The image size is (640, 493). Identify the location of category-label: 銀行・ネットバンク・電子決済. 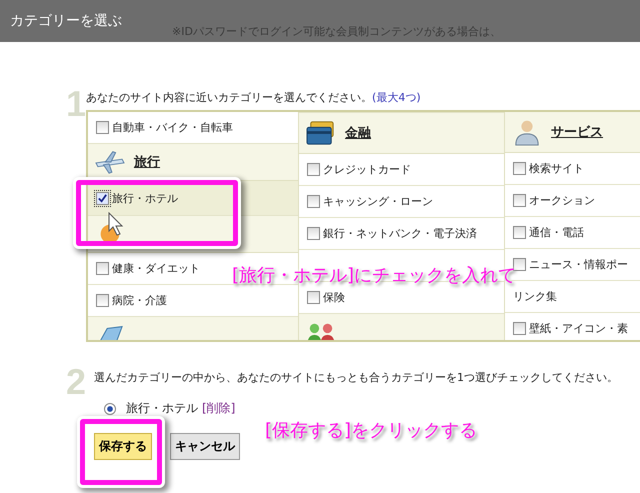
(400, 233).